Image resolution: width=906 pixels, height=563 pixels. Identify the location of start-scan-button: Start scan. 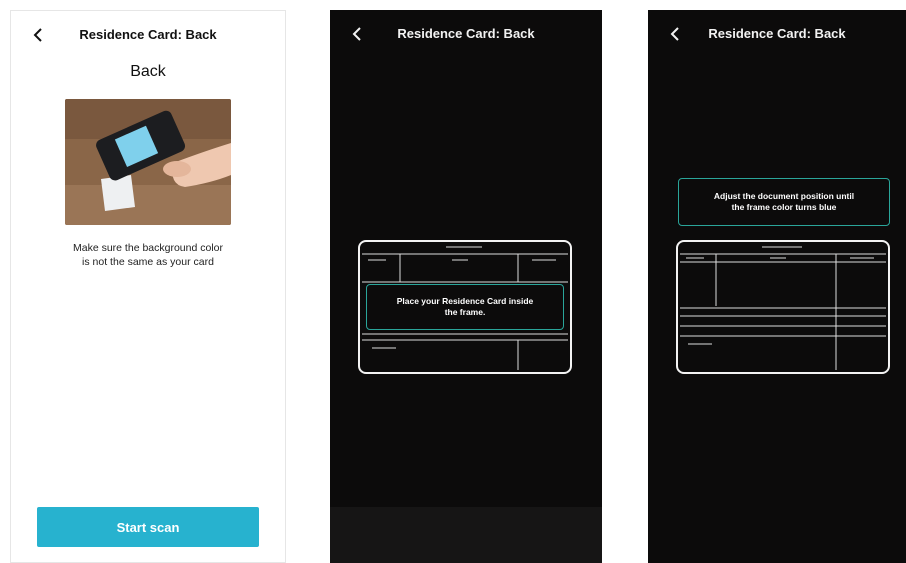
(148, 527).